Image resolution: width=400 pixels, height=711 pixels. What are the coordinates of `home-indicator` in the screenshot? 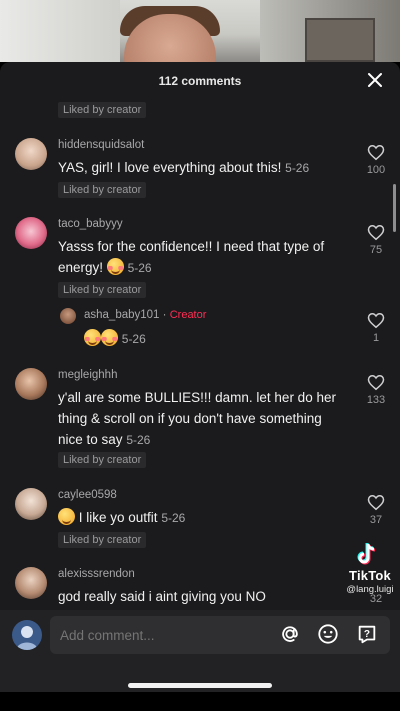 It's located at (200, 685).